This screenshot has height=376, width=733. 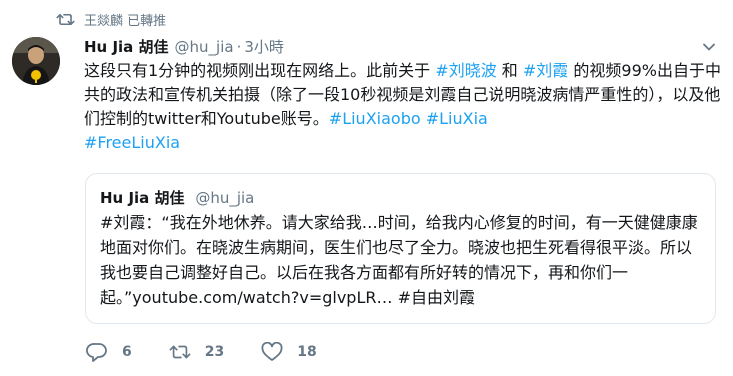 What do you see at coordinates (96, 352) in the screenshot?
I see `reply-icon` at bounding box center [96, 352].